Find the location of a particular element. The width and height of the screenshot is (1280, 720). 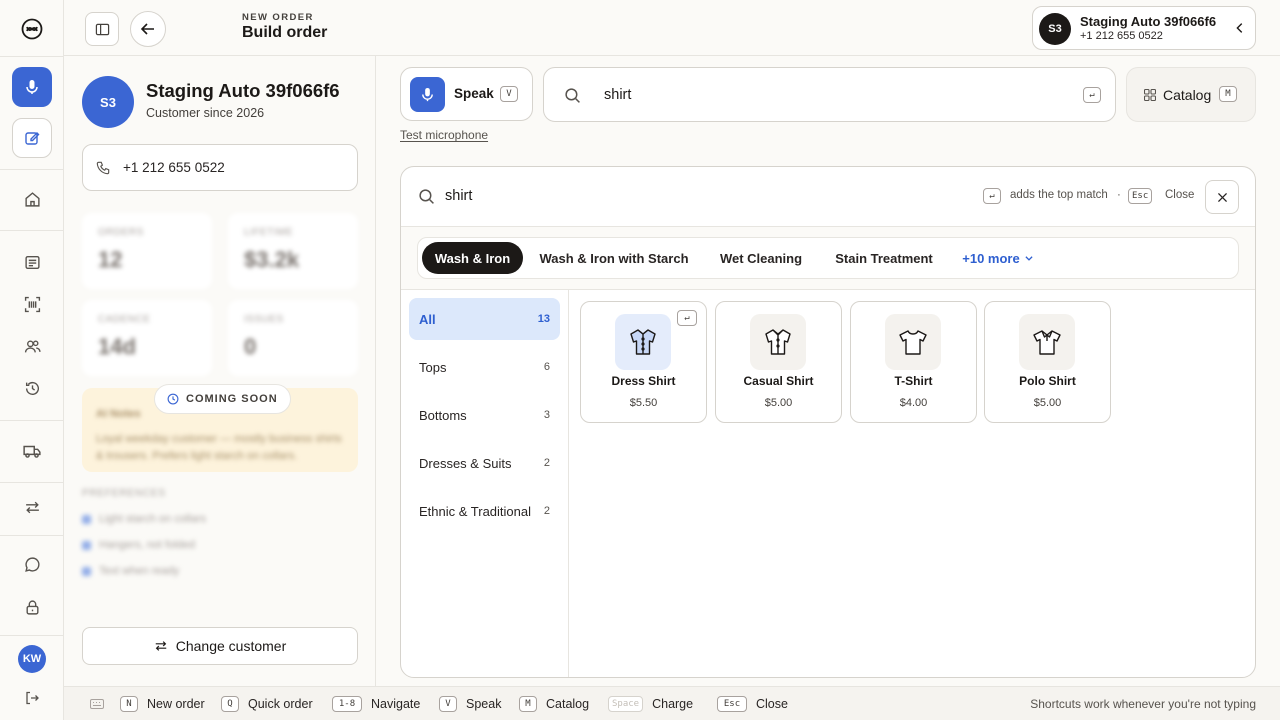

more-services-button: +10 more is located at coordinates (998, 258).